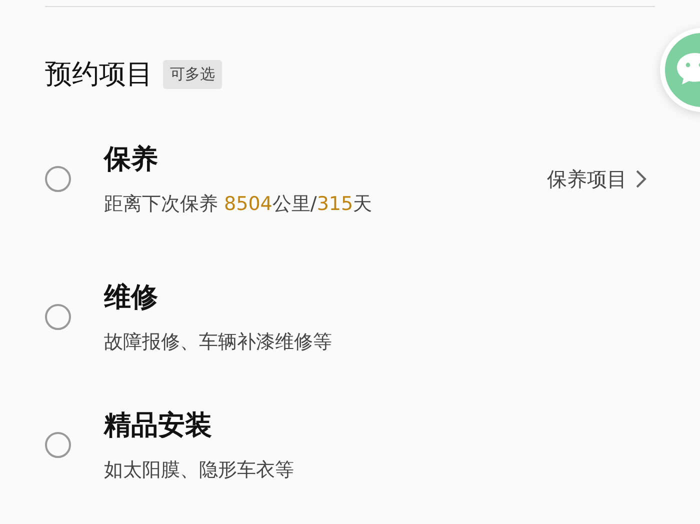  Describe the element at coordinates (192, 74) in the screenshot. I see `multi-select-badge: 可多选` at that location.